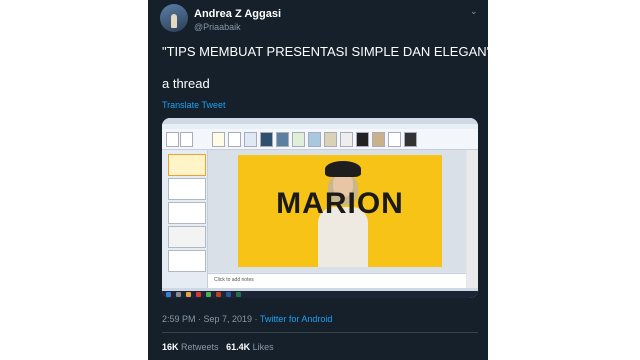  I want to click on chevron-down-icon: ⌄, so click(474, 11).